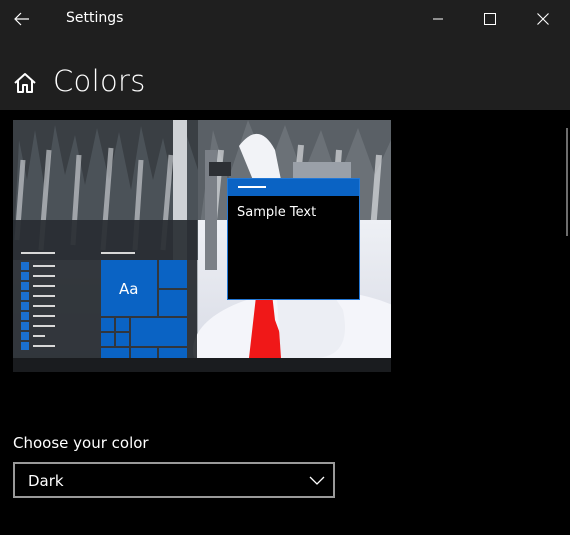  What do you see at coordinates (202, 365) in the screenshot?
I see `preview-taskbar` at bounding box center [202, 365].